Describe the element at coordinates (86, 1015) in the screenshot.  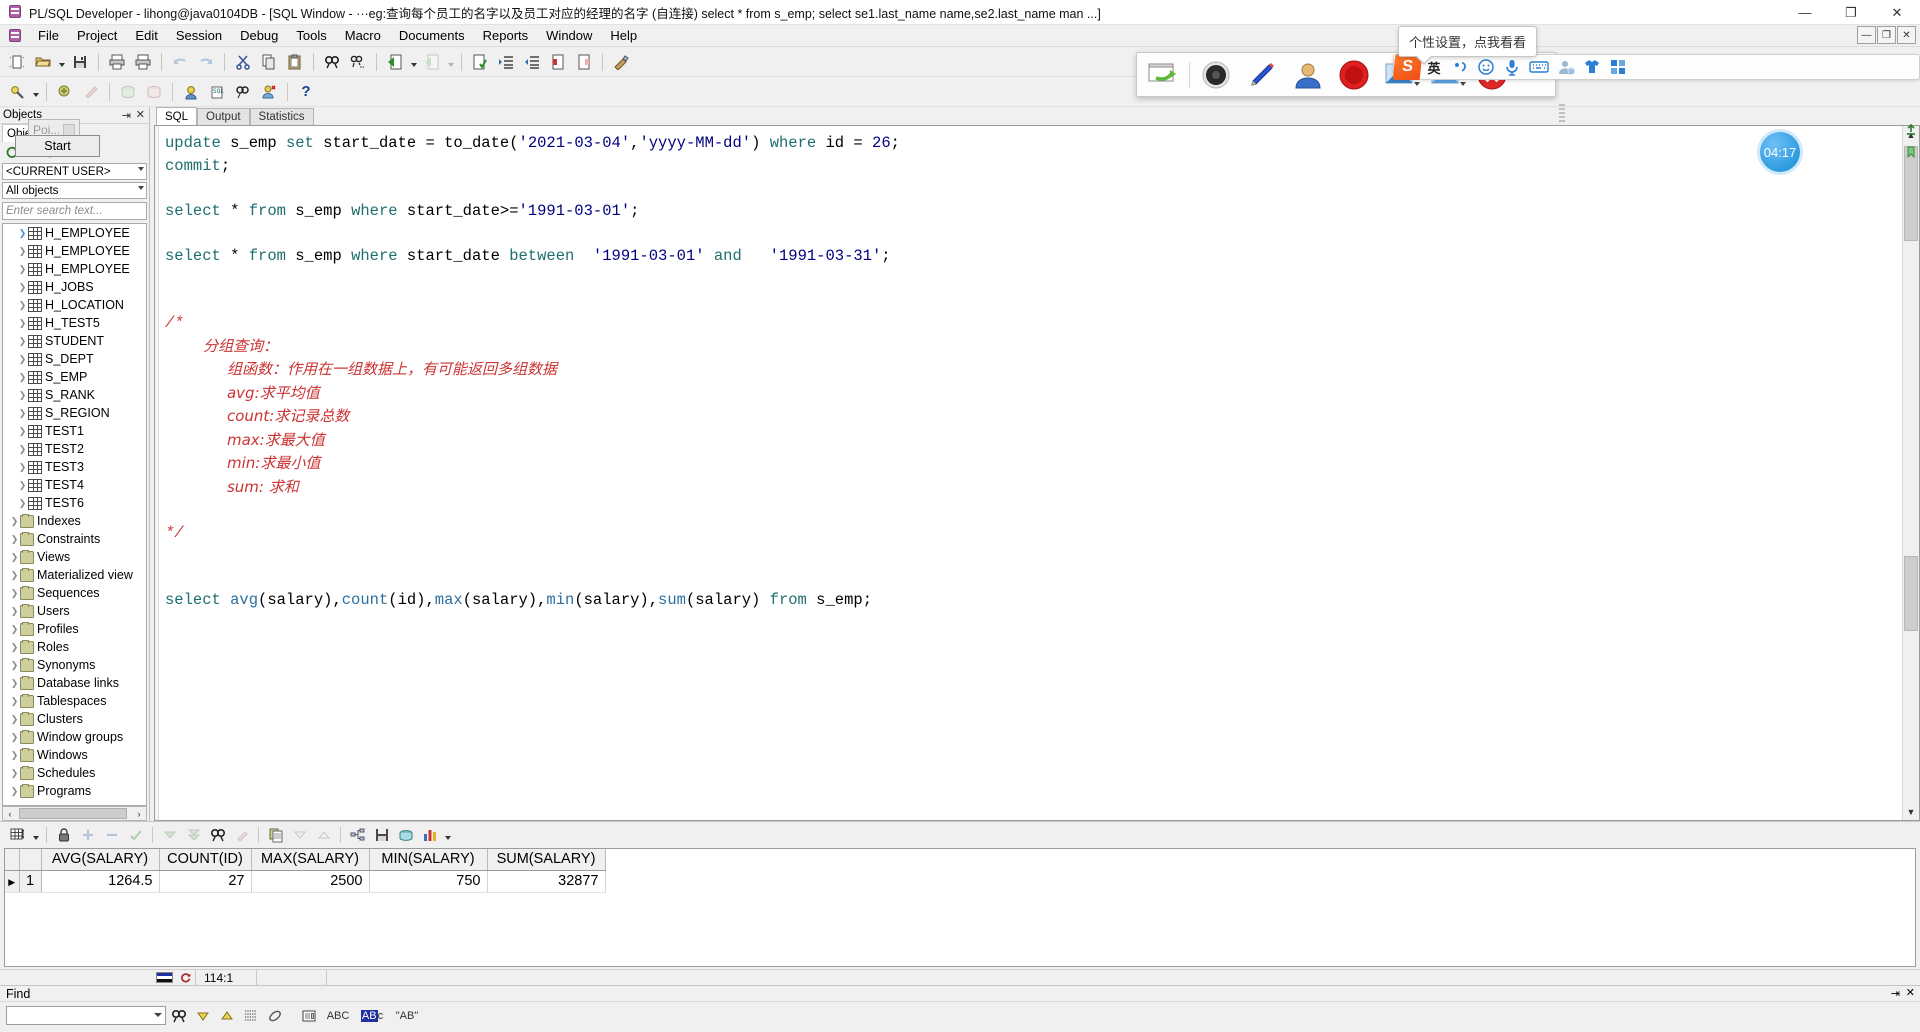
I see `find-input` at that location.